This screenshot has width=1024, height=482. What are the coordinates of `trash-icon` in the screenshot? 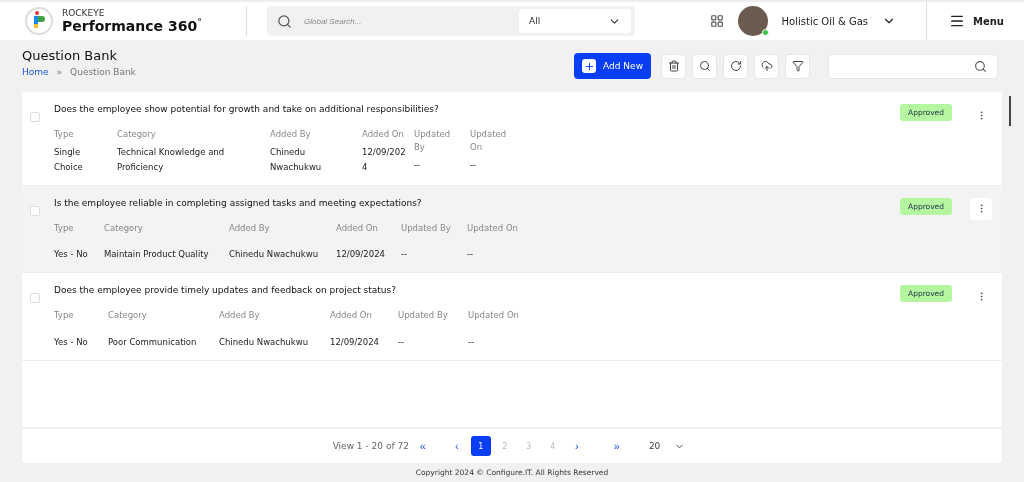 It's located at (673, 66).